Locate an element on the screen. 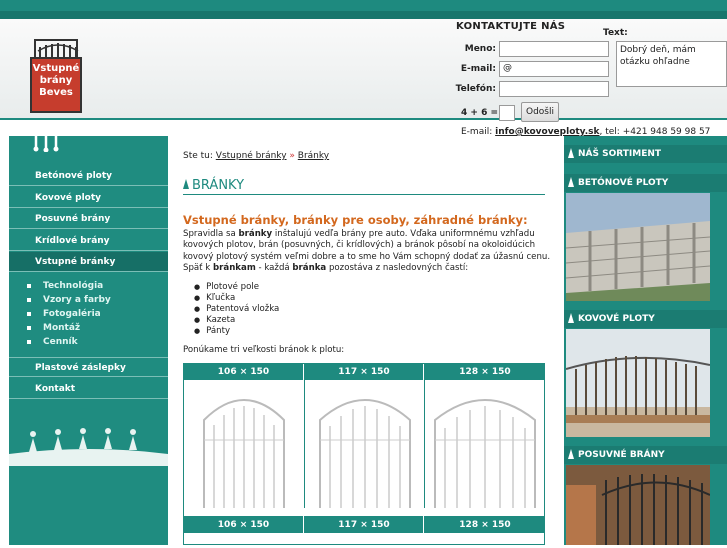 This screenshot has height=548, width=727. breadcrumb: Ste tu: Vstupné bránky » Bránky is located at coordinates (256, 156).